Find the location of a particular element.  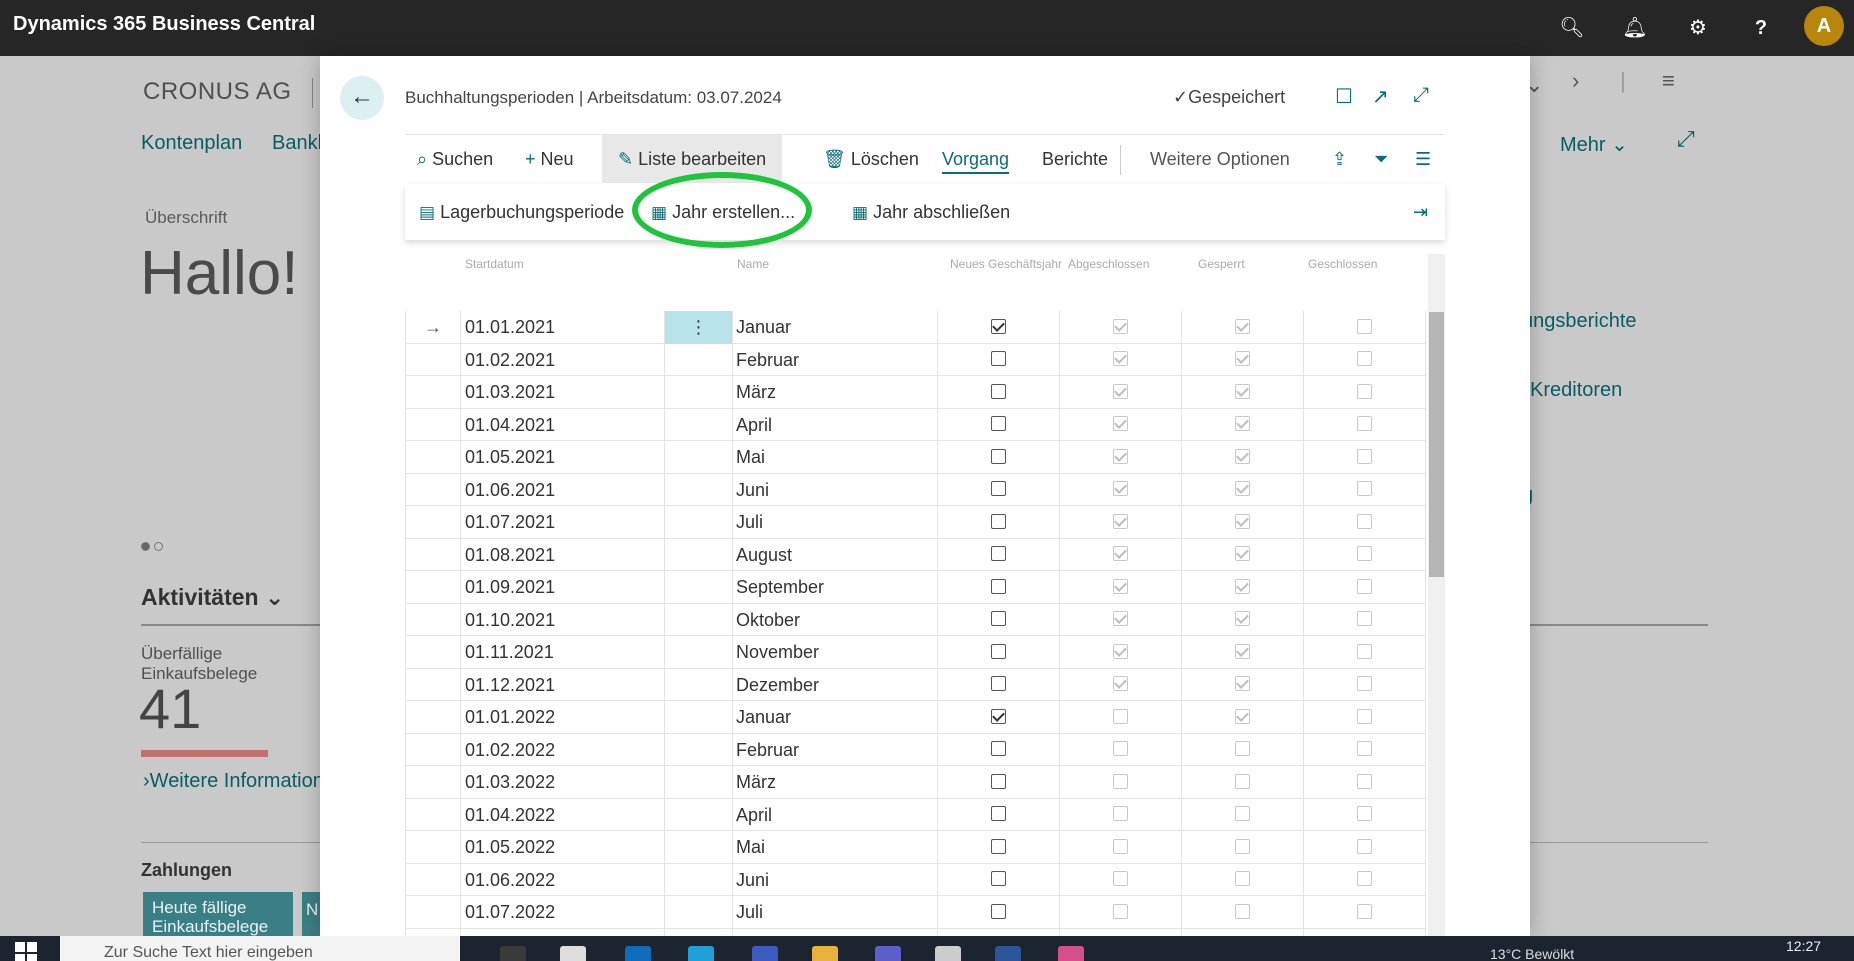

table-row: 01.06.2021 Juni is located at coordinates (915, 489).